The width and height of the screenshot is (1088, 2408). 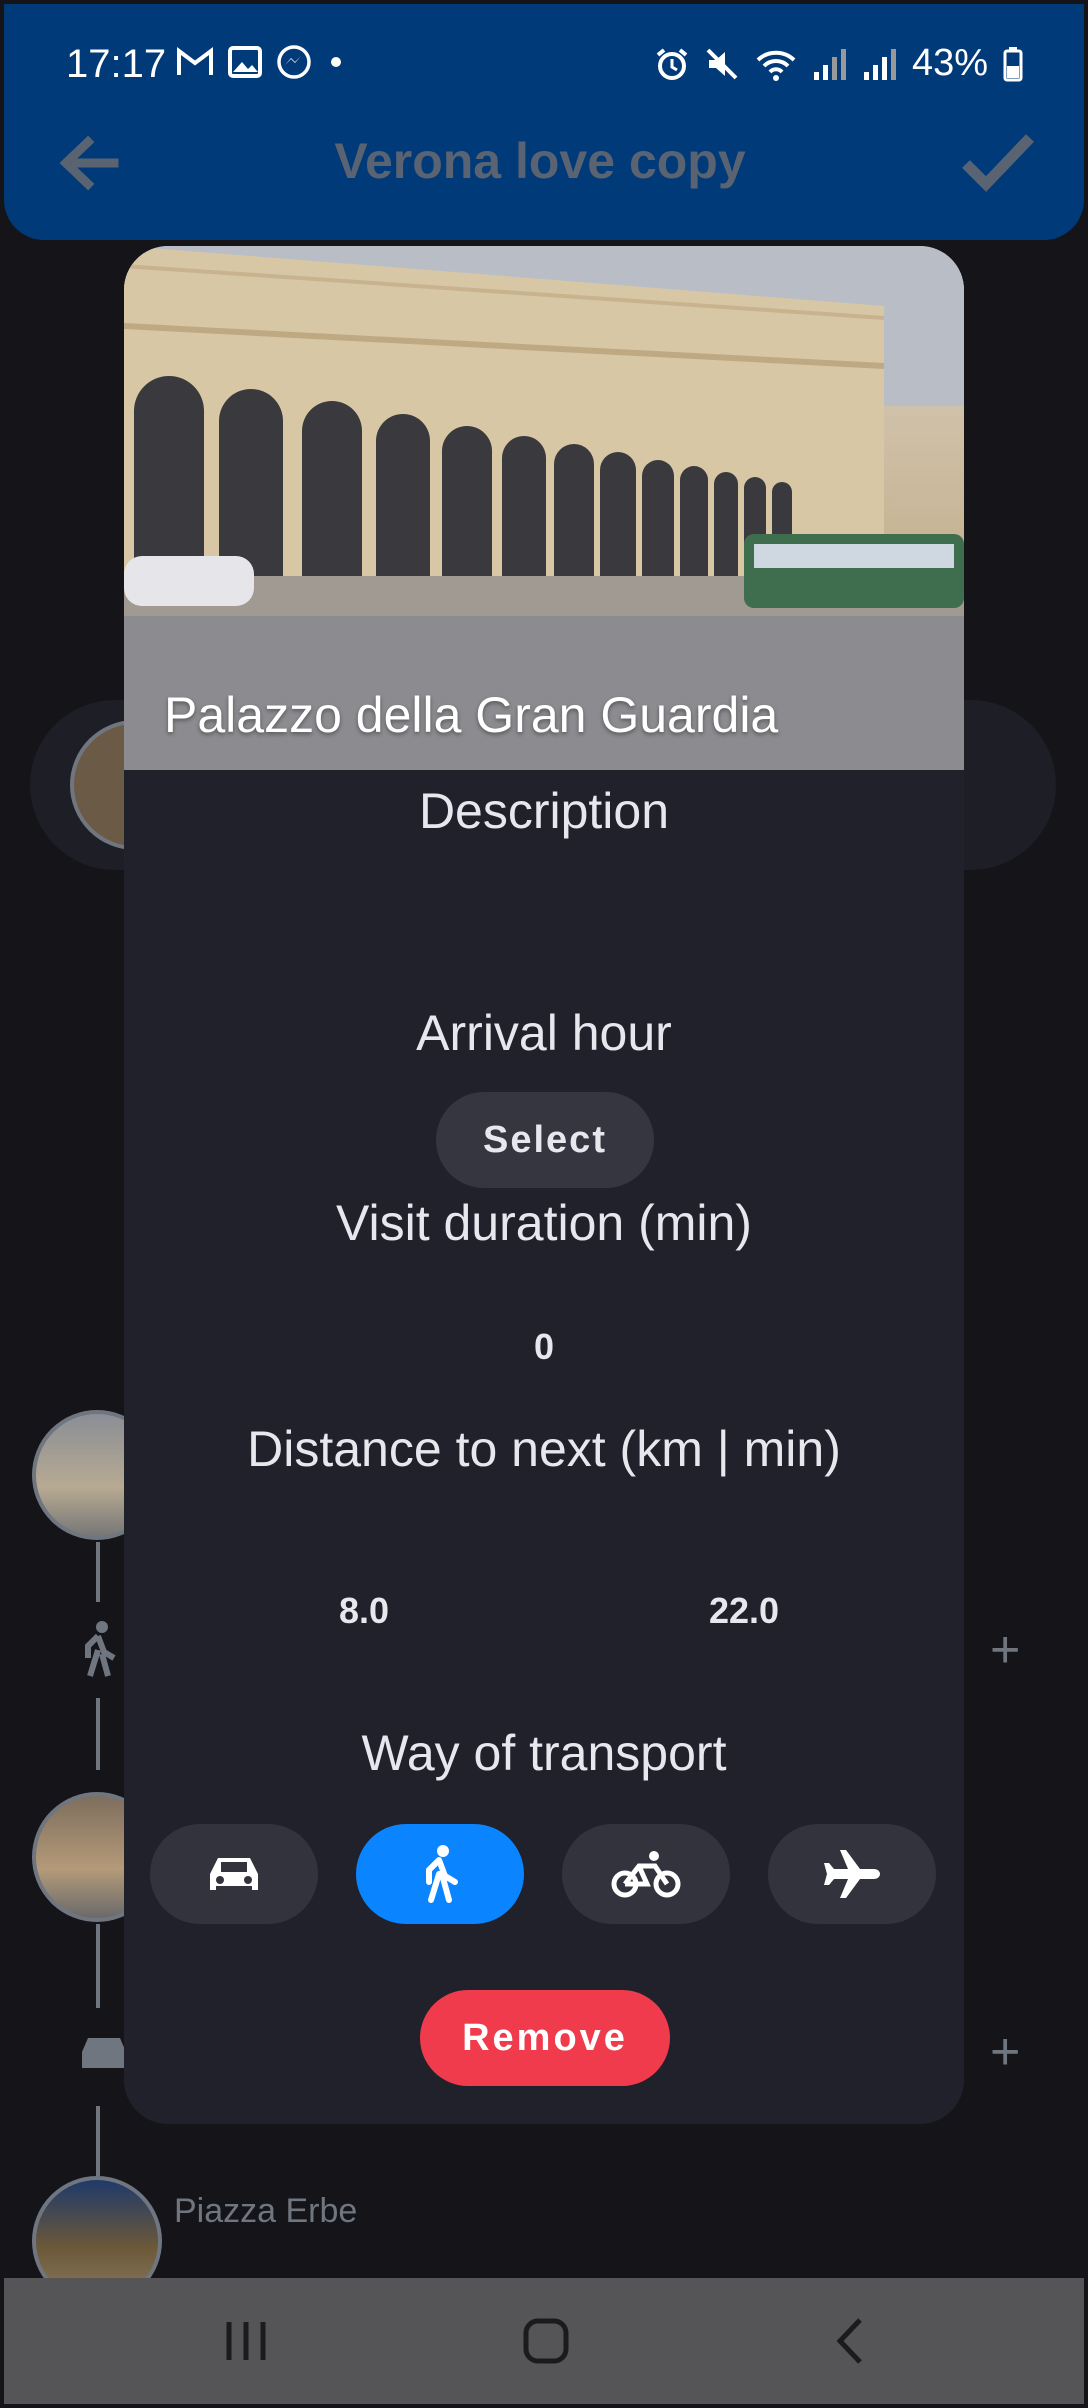 I want to click on place-name: Piazza Erbe, so click(x=265, y=2211).